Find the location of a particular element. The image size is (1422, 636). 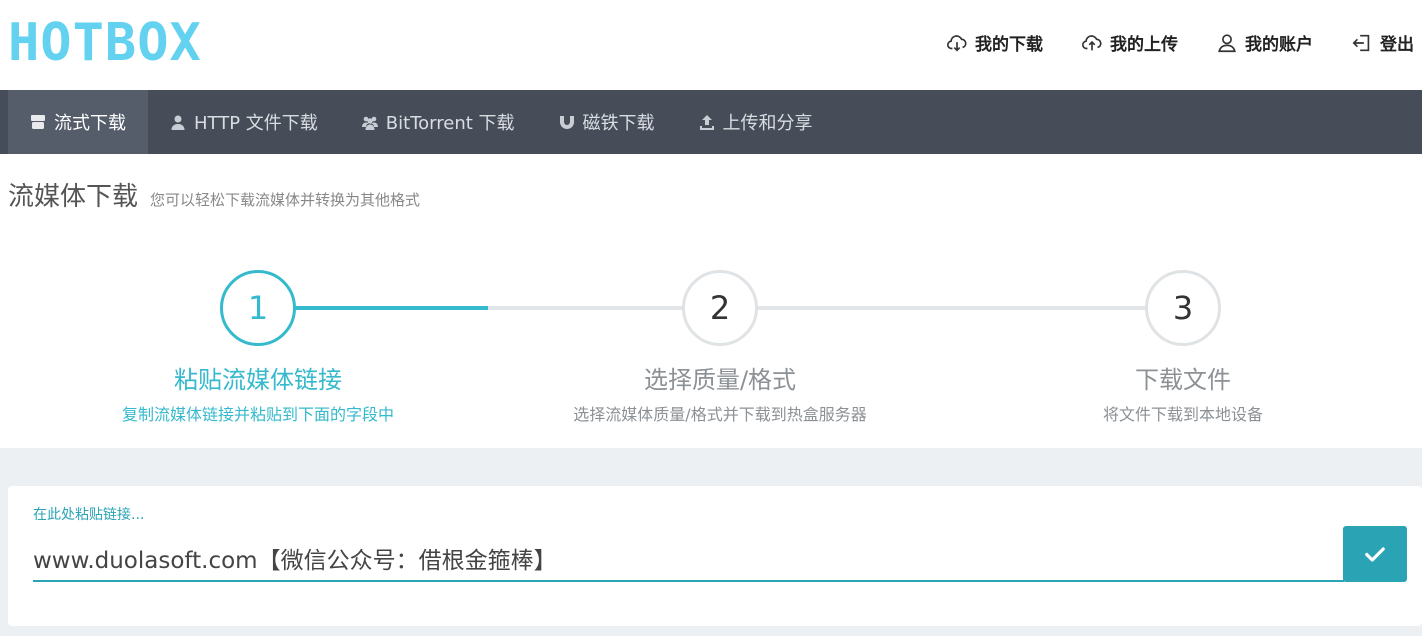

check-icon is located at coordinates (1375, 554).